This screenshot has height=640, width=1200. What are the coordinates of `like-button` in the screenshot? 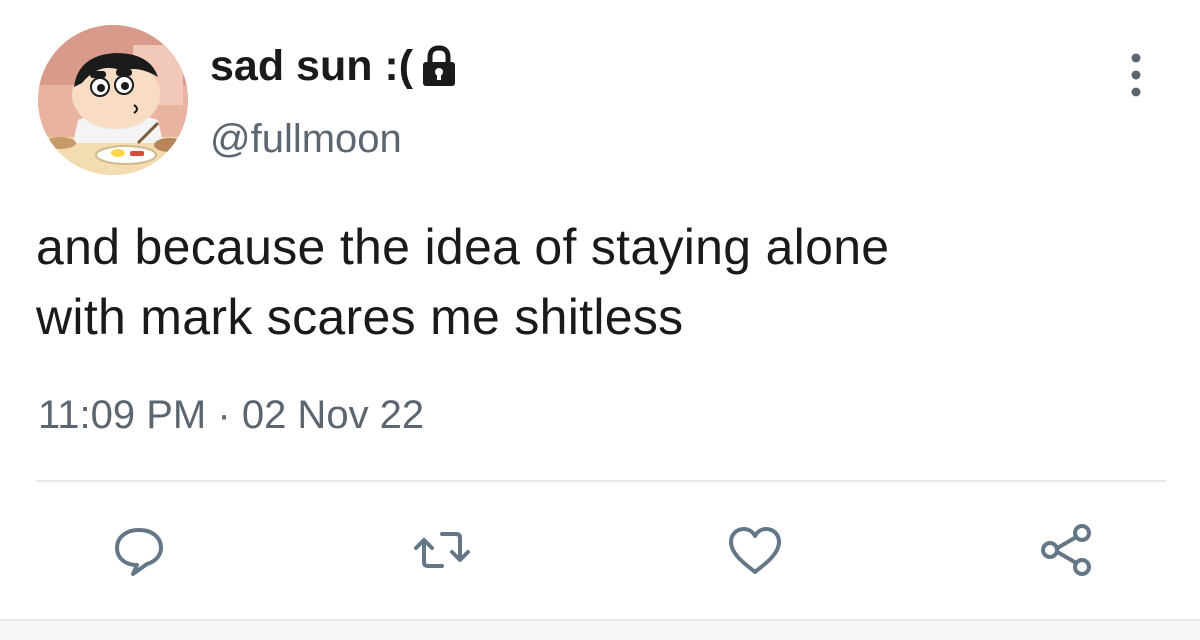 It's located at (755, 550).